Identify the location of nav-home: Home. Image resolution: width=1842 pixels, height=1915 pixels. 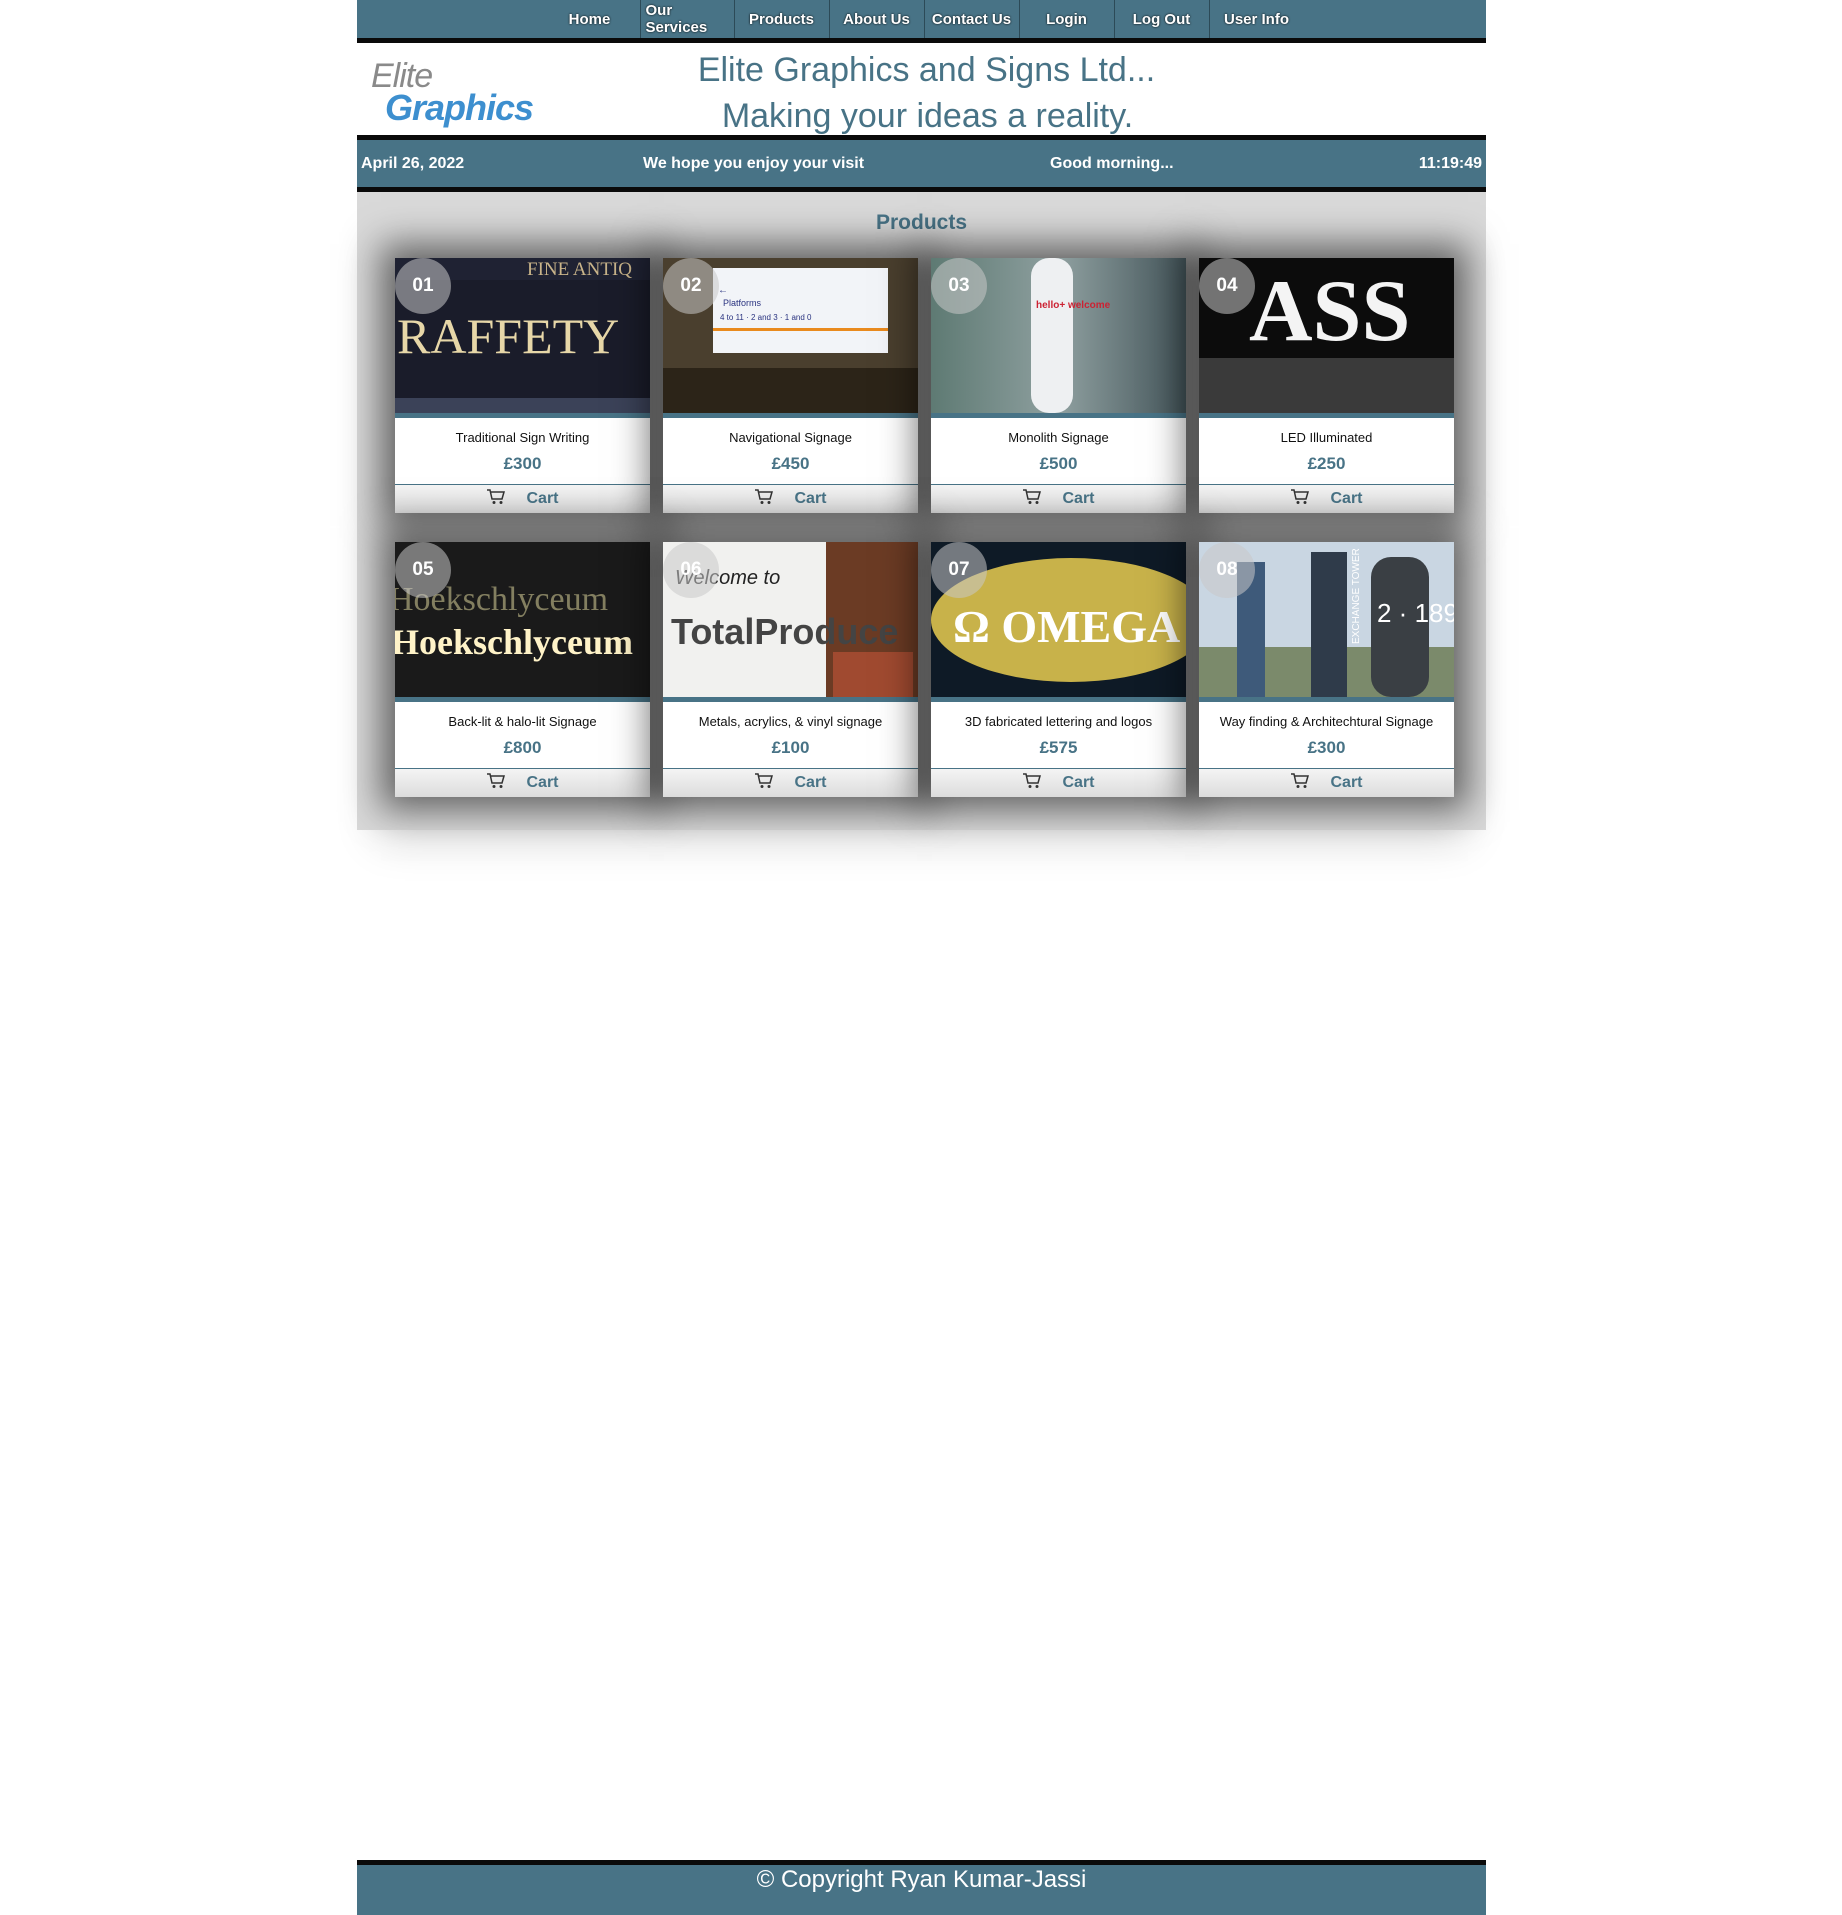
(590, 19).